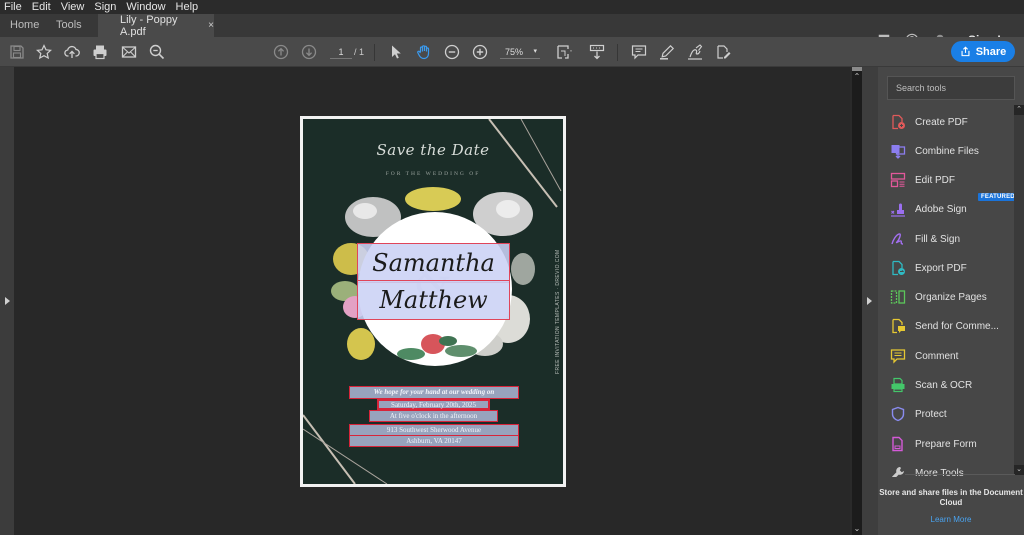  Describe the element at coordinates (434, 392) in the screenshot. I see `invite-line-field: We hope for your hand at our wedding on` at that location.